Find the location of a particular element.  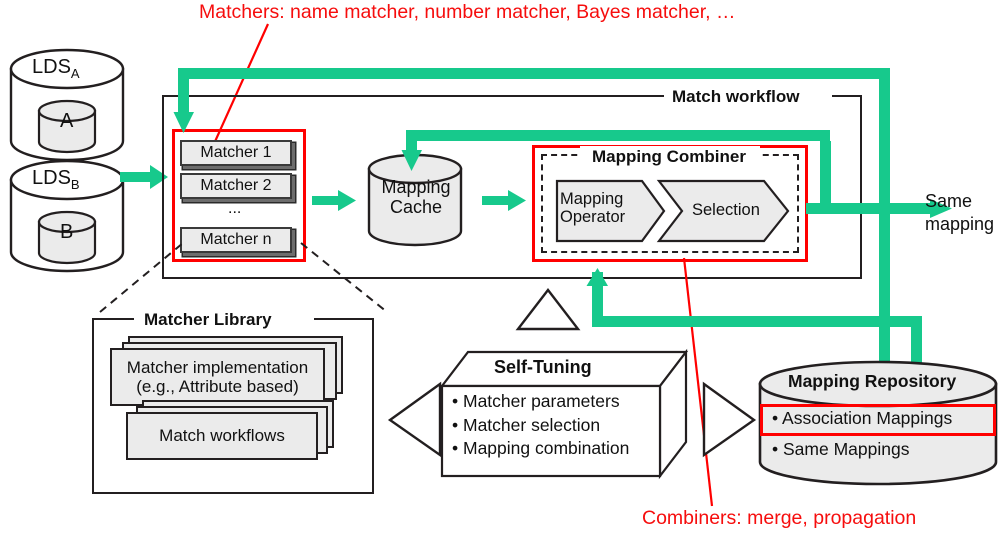

triangle-left-icon is located at coordinates (414, 419).